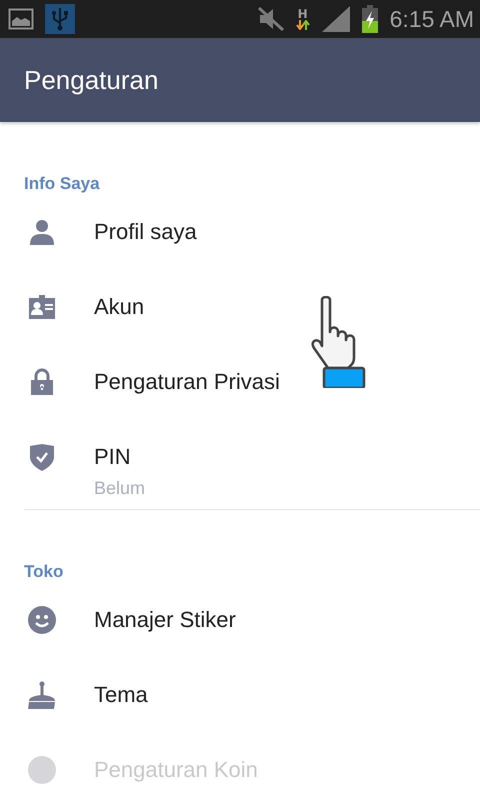 This screenshot has height=800, width=480. What do you see at coordinates (120, 488) in the screenshot?
I see `item-status: Belum` at bounding box center [120, 488].